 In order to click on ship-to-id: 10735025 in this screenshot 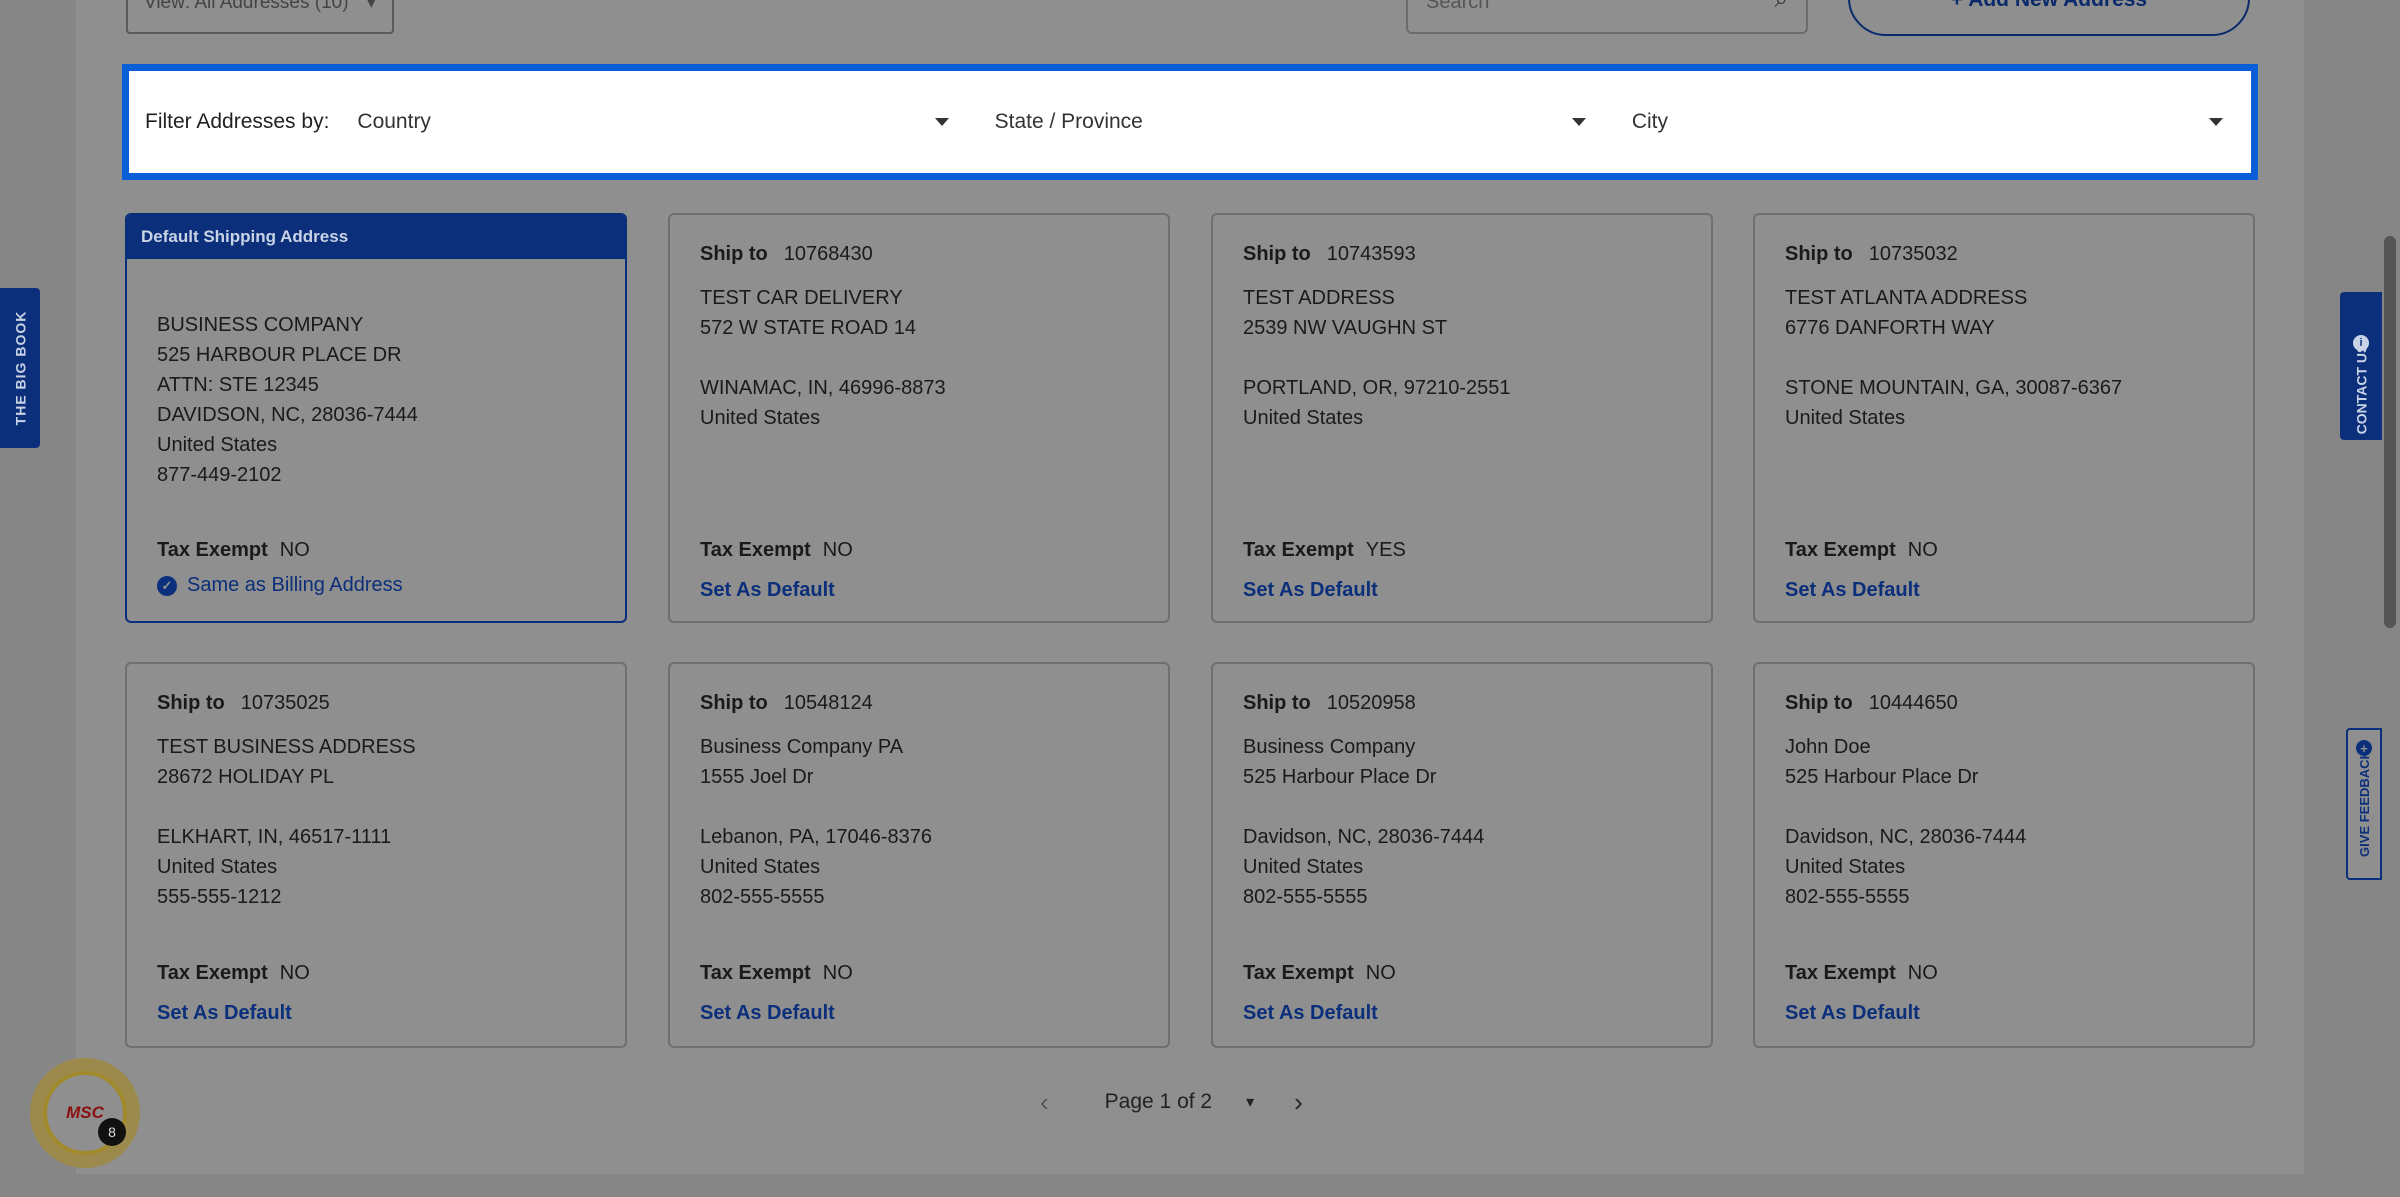, I will do `click(285, 703)`.